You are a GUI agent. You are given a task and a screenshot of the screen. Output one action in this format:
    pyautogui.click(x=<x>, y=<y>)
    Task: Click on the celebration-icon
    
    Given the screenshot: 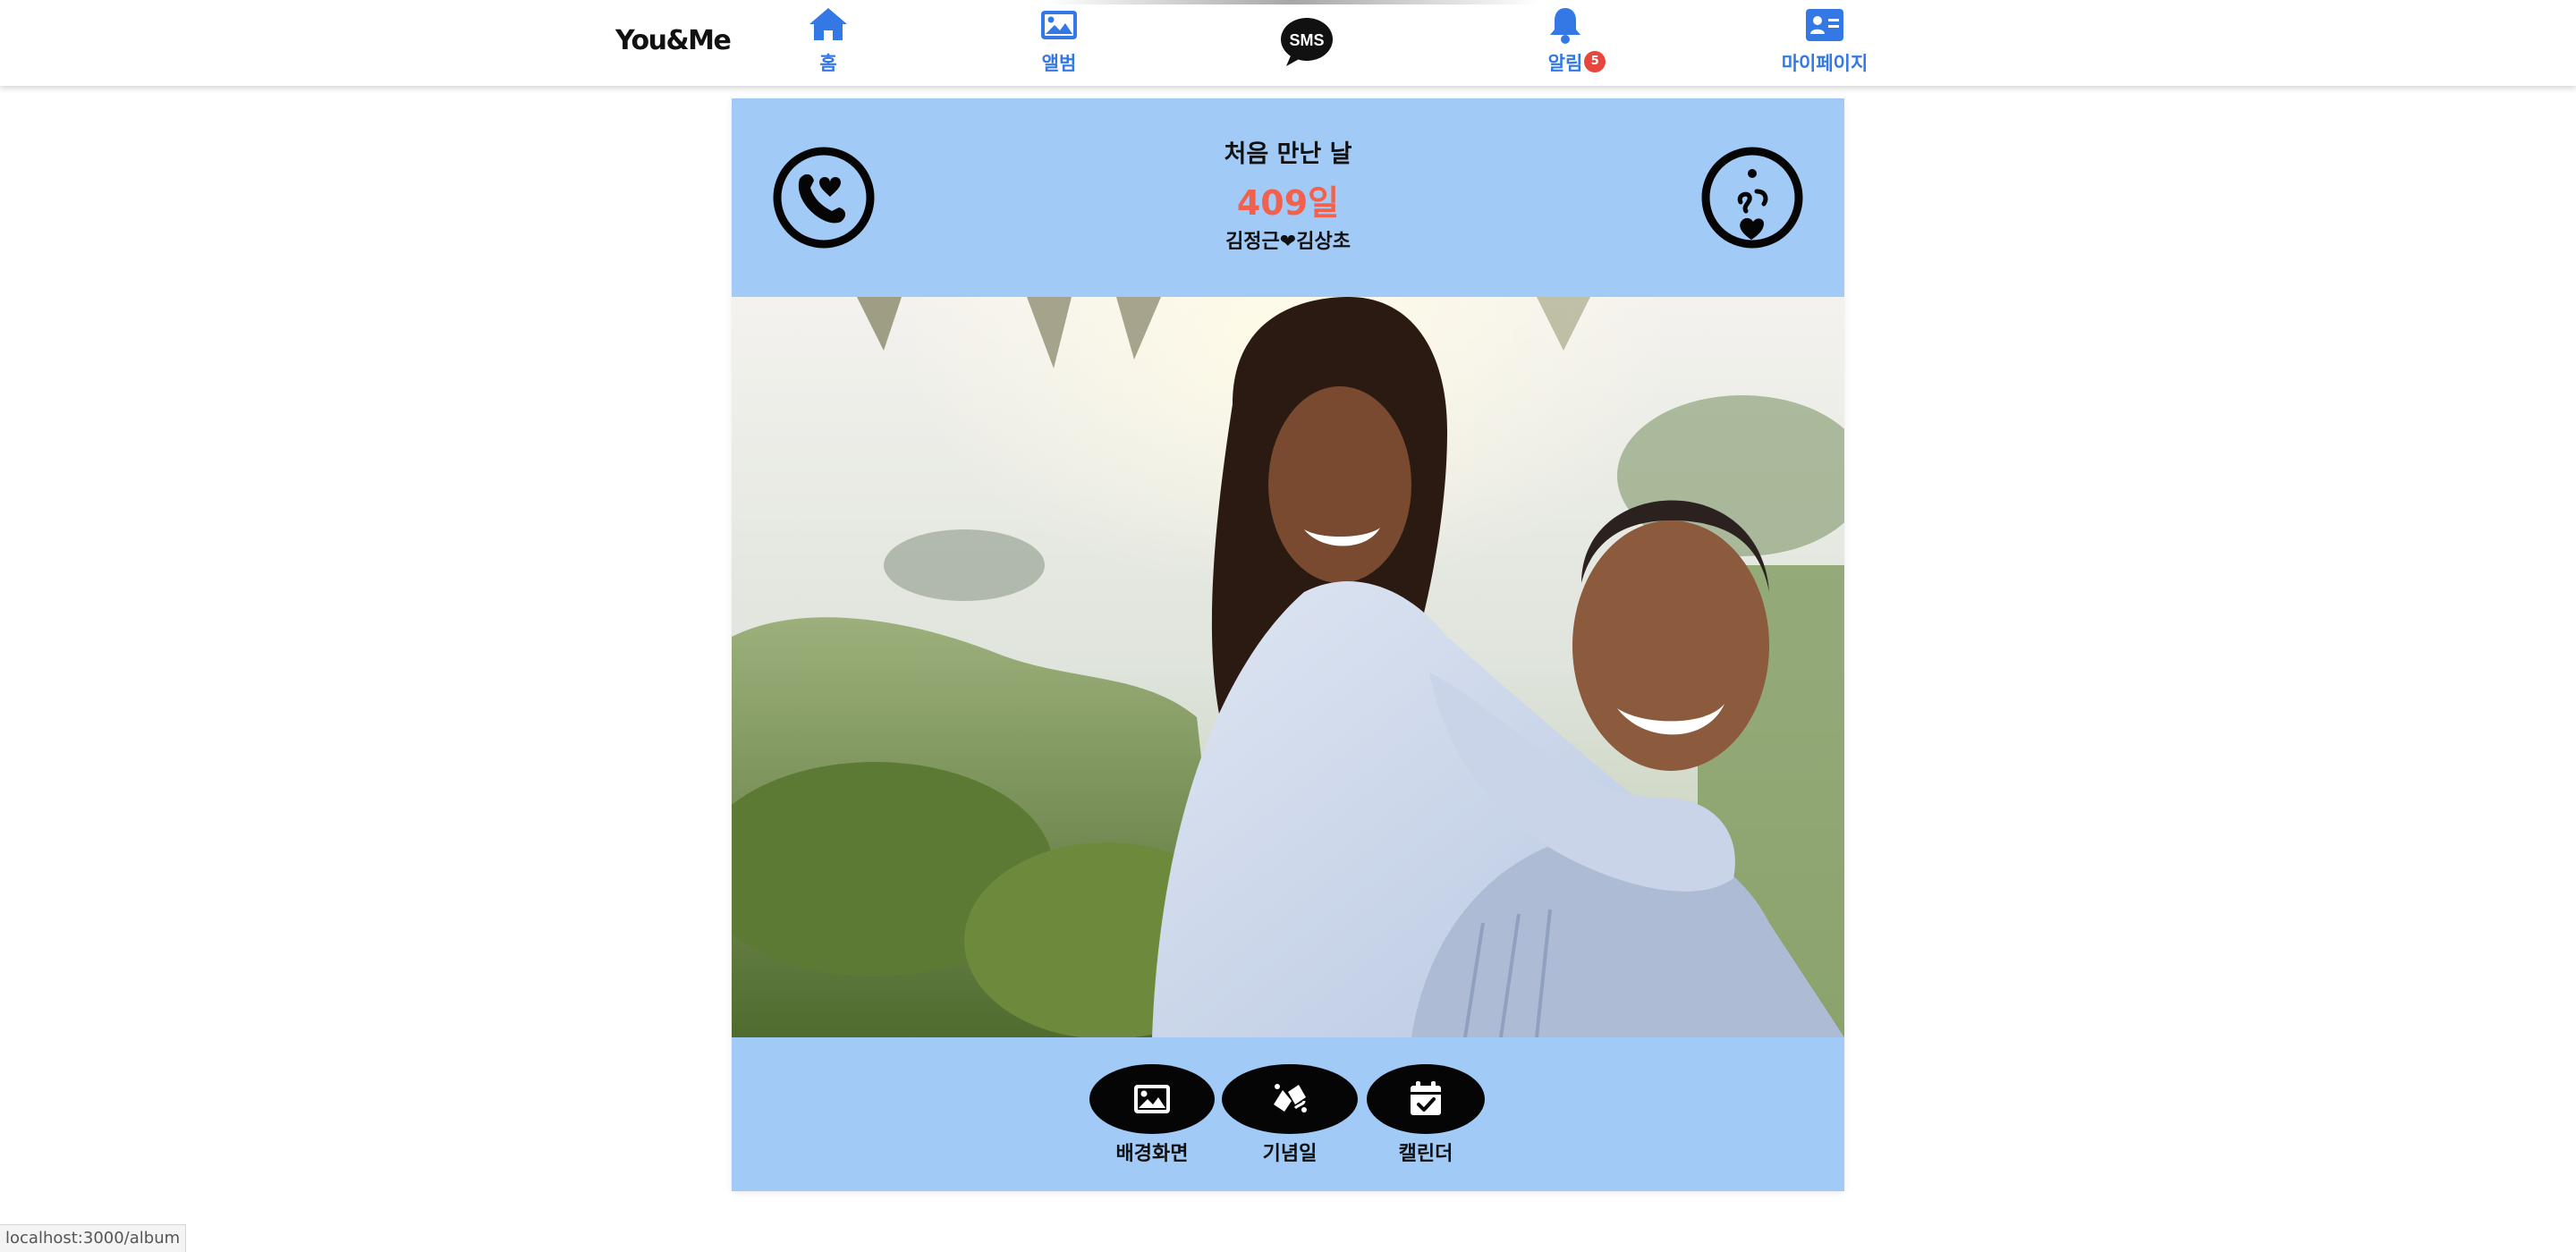 What is the action you would take?
    pyautogui.click(x=1290, y=1099)
    